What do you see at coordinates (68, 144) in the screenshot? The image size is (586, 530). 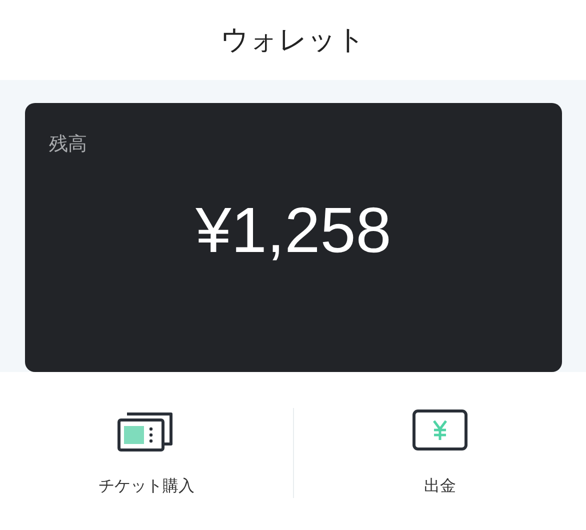 I see `balance-label: 残高` at bounding box center [68, 144].